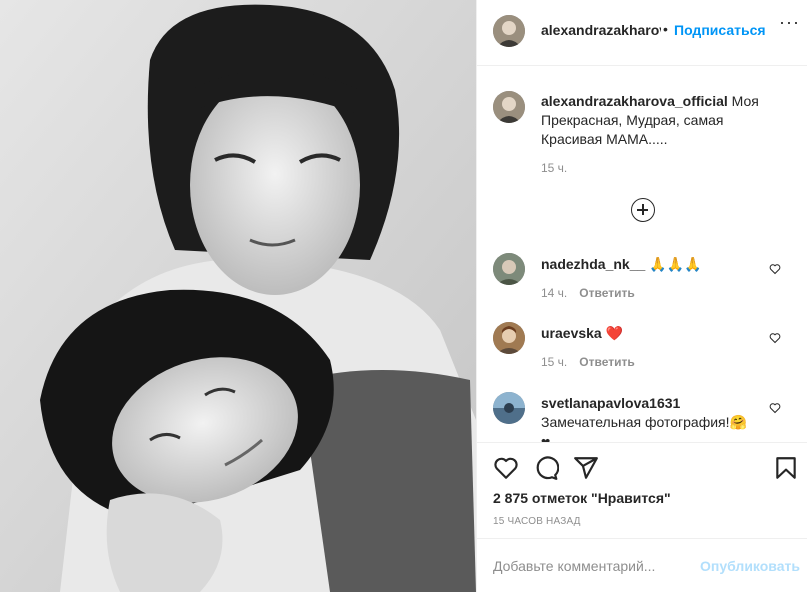  Describe the element at coordinates (643, 210) in the screenshot. I see `load-more-comments-icon` at that location.